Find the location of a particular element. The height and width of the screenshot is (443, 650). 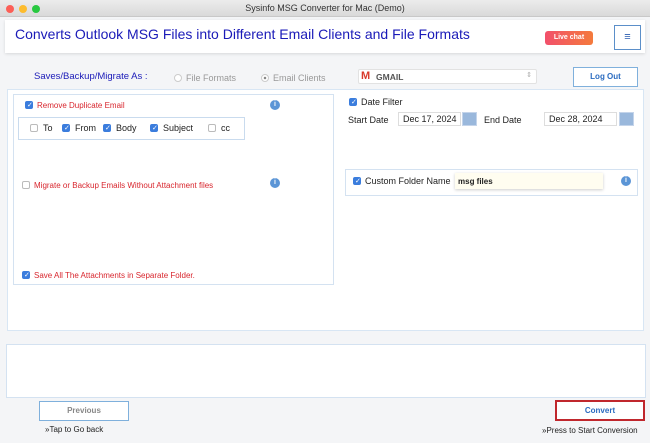

title-bar: Sysinfo MSG Converter for Mac (Demo) is located at coordinates (325, 8).